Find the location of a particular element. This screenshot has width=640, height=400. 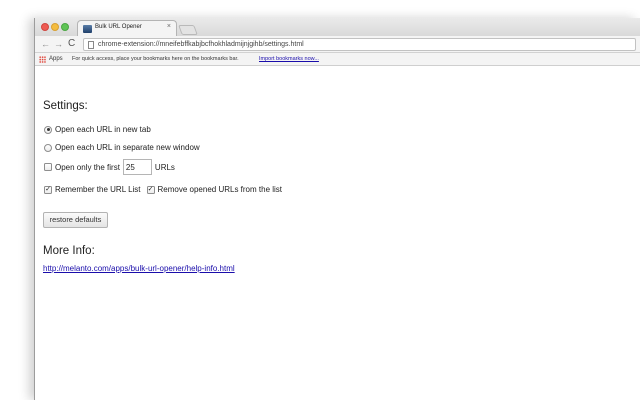

open-first-count-input is located at coordinates (137, 167).